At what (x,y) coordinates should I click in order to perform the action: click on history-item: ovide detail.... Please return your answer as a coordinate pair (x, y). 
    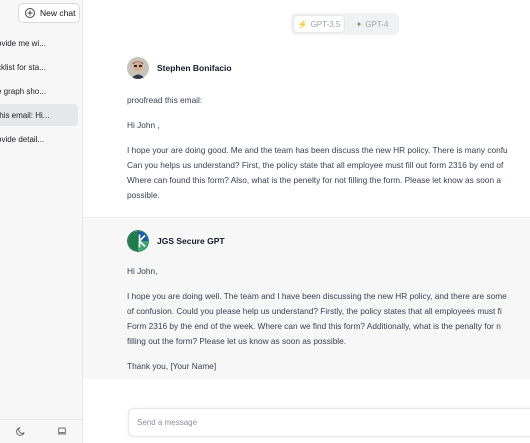
    Looking at the image, I should click on (41, 139).